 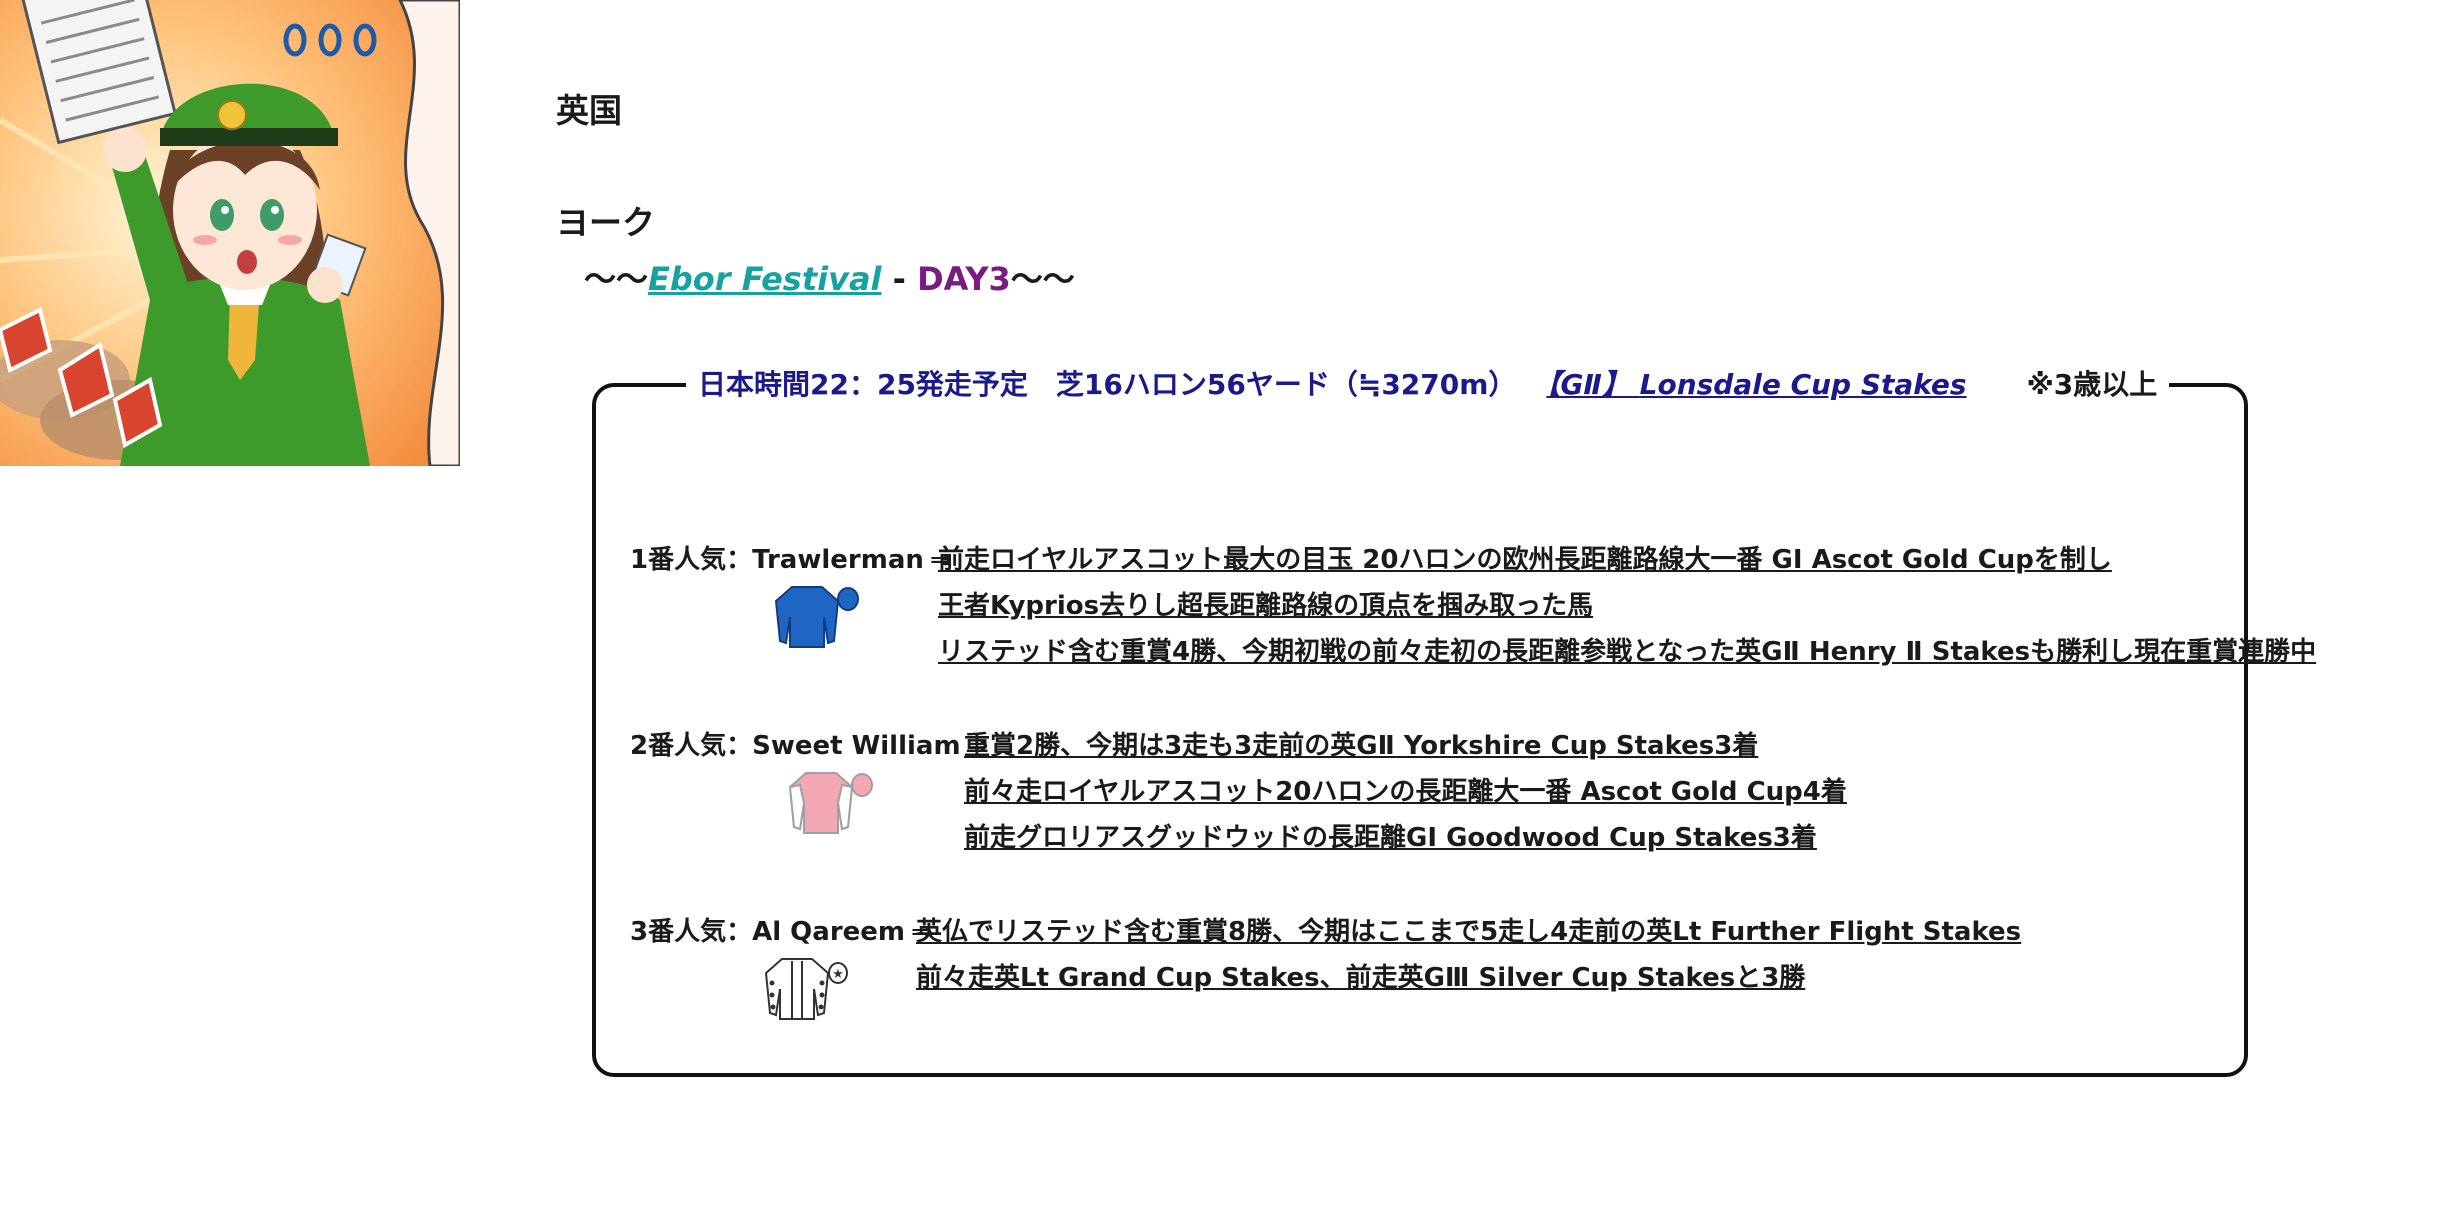 I want to click on pick-1-note-2: 王者Kyprios去りし超長距離路線の頂点を掴み取った馬, so click(x=1265, y=603).